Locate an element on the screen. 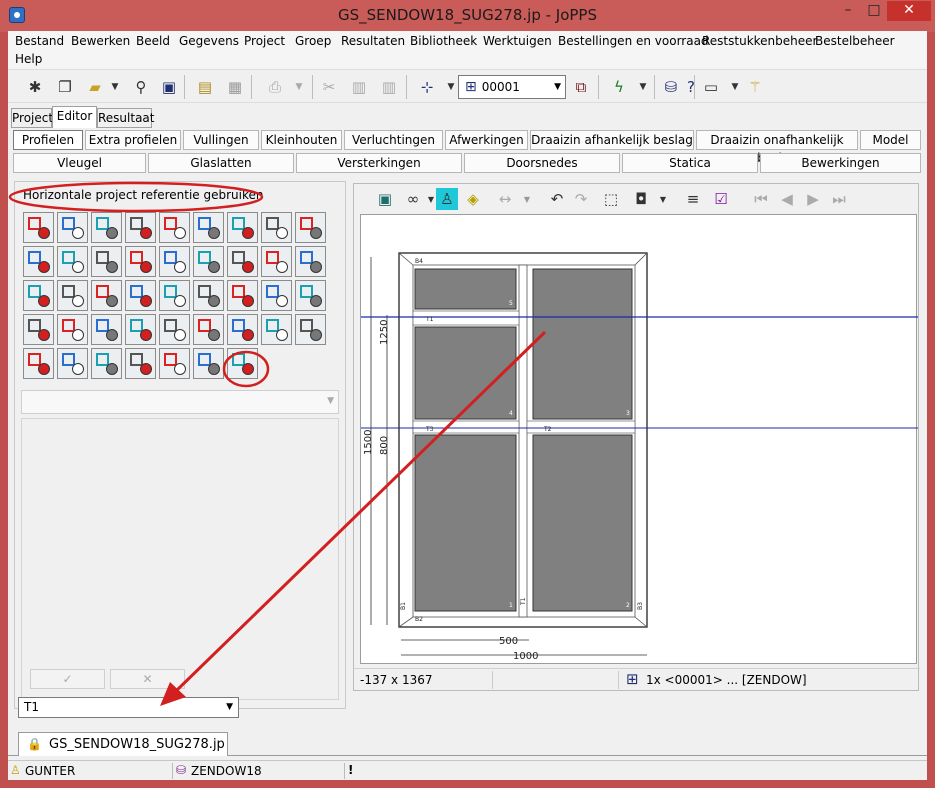  annotation-ellipse-header is located at coordinates (136, 197).